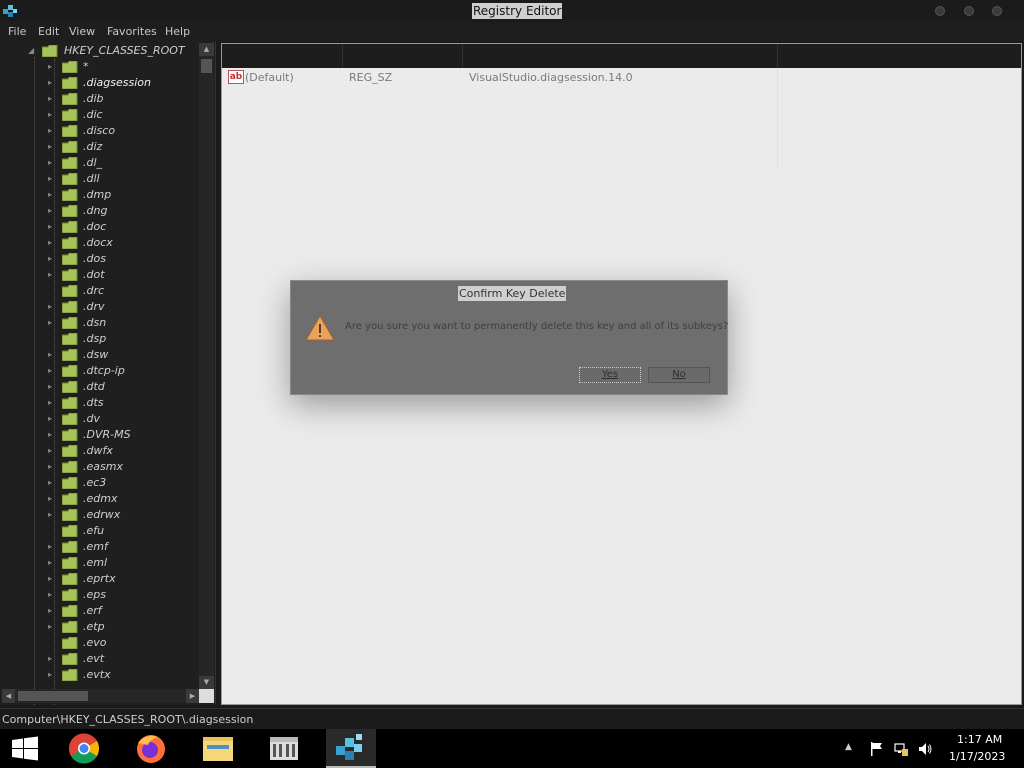 This screenshot has width=1024, height=768. I want to click on tree-item: ▸ .erf, so click(99, 611).